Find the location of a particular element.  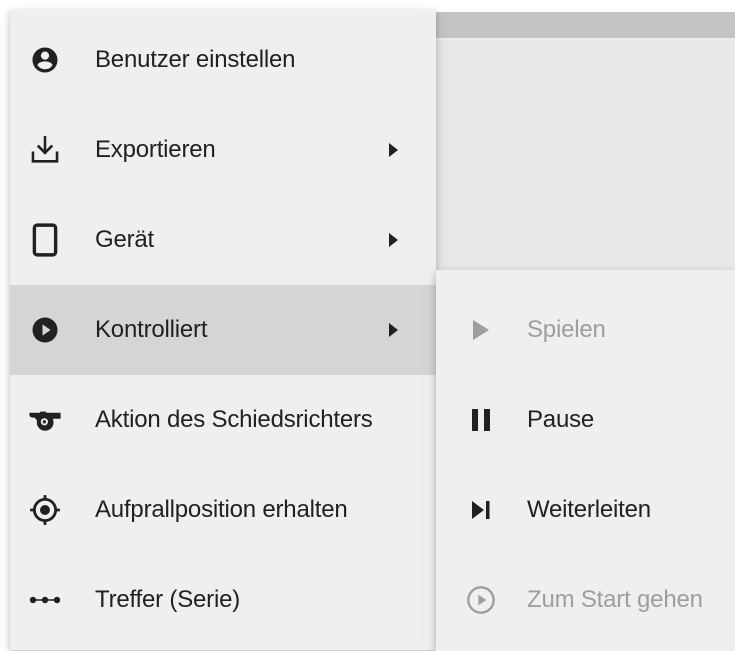

menu-item-benutzer-einstellen: Benutzer einstellen is located at coordinates (223, 60).